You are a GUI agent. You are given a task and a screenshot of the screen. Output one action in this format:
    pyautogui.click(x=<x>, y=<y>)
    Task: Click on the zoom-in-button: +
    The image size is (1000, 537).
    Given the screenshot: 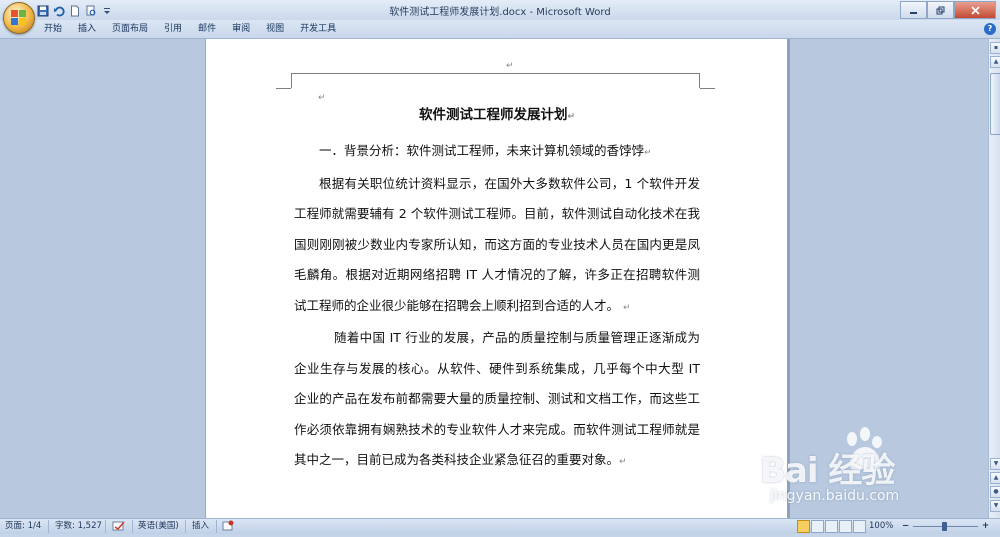 What is the action you would take?
    pyautogui.click(x=985, y=526)
    